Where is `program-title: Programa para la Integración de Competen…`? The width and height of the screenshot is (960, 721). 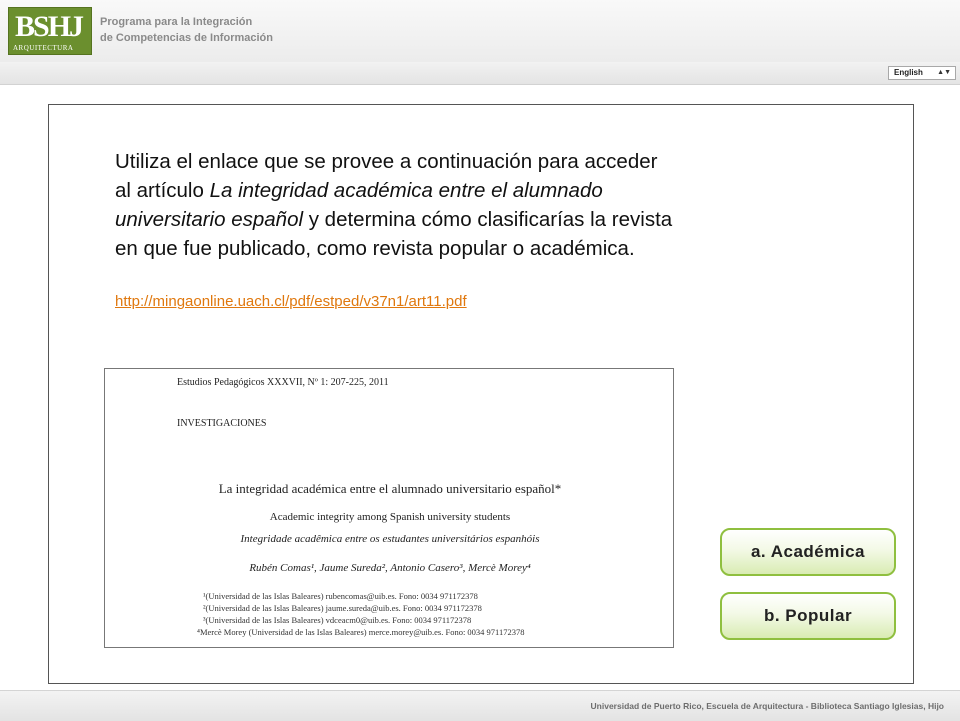 program-title: Programa para la Integración de Competen… is located at coordinates (186, 30).